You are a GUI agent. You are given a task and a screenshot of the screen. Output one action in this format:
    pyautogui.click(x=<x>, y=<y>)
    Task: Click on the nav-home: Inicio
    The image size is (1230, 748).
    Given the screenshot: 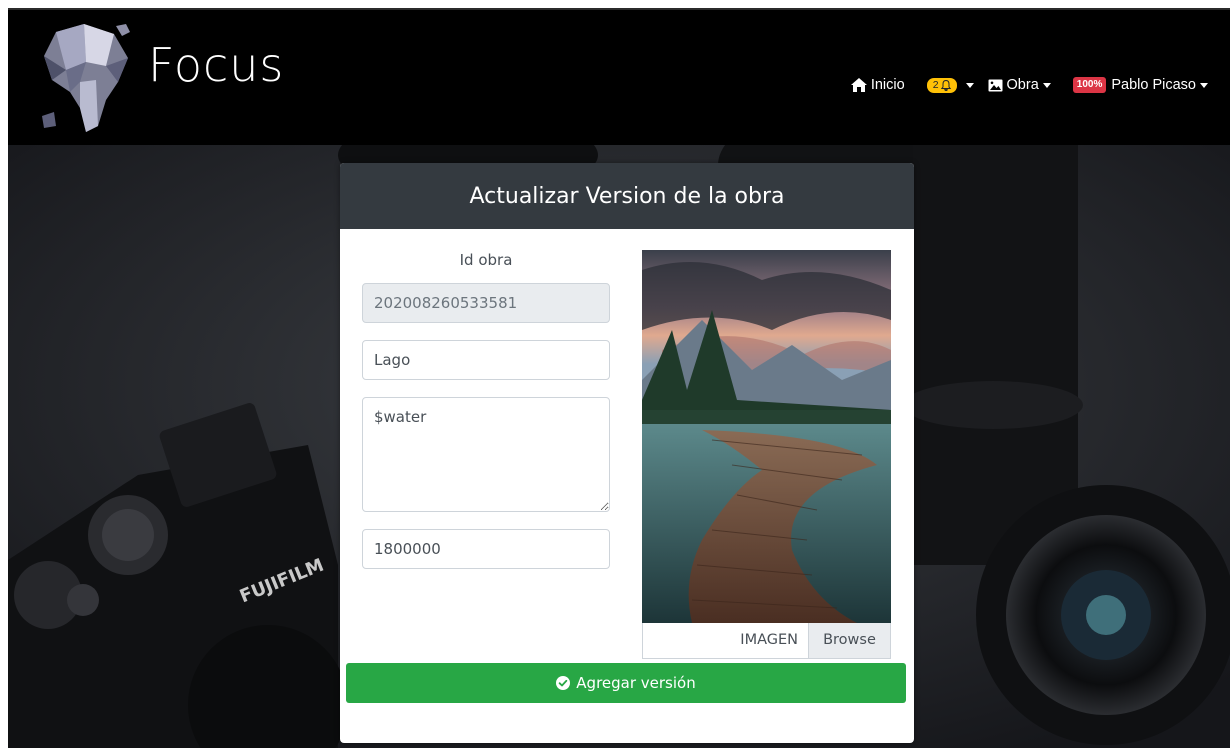 What is the action you would take?
    pyautogui.click(x=877, y=85)
    